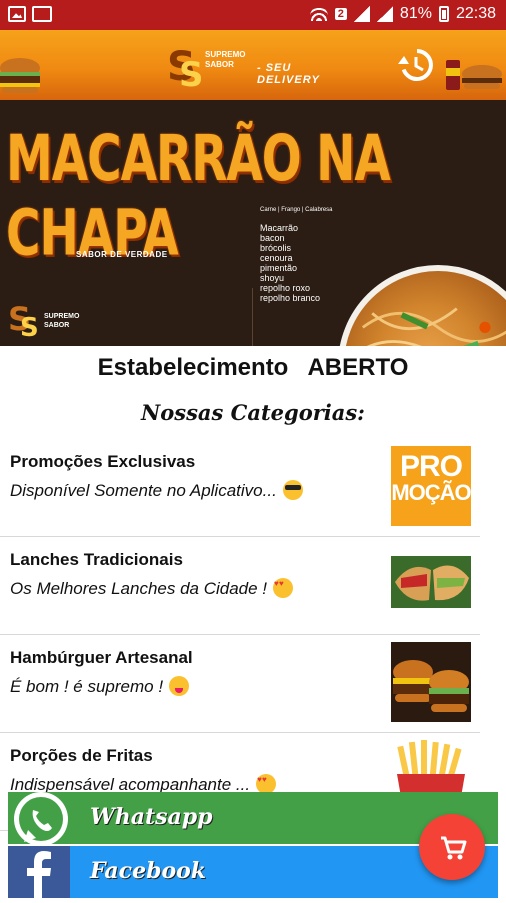 The image size is (506, 903). Describe the element at coordinates (272, 278) in the screenshot. I see `banner-menu-item: shoyu` at that location.